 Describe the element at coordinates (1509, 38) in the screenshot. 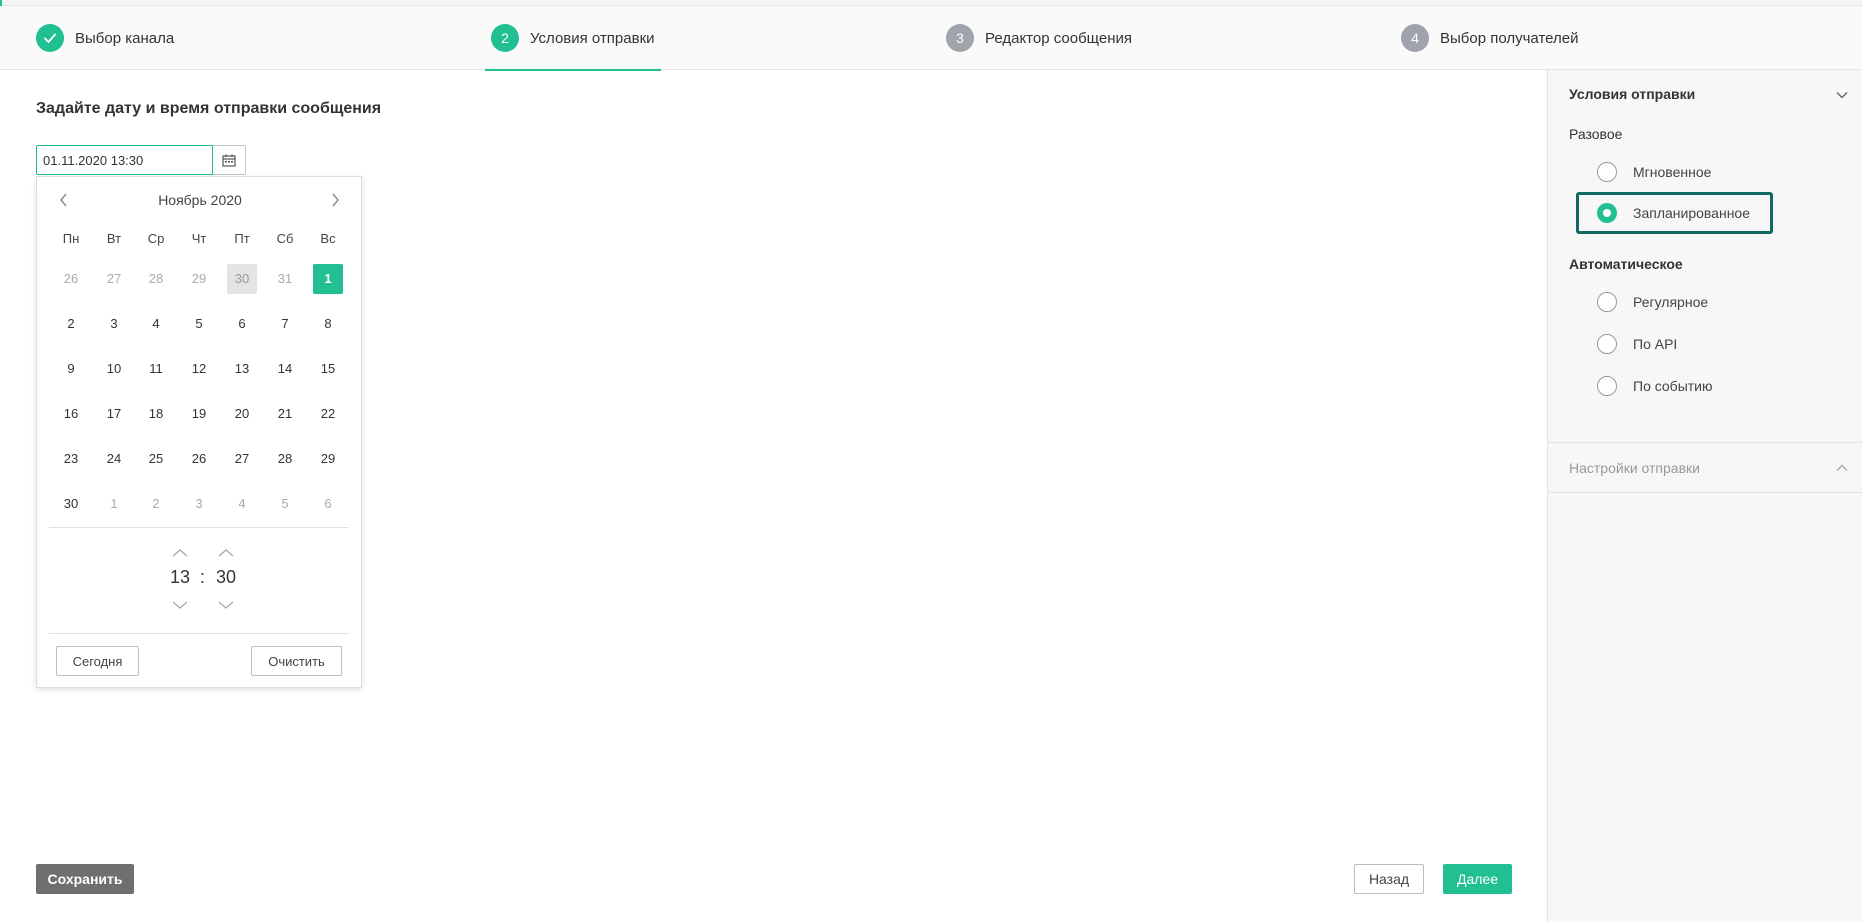

I see `step-label: Выбор получателей` at that location.